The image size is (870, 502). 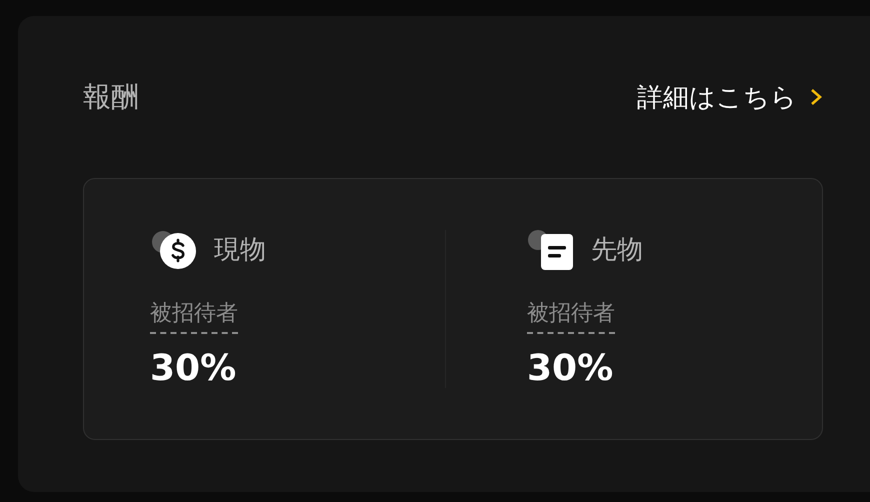 I want to click on market-name: 現物, so click(x=240, y=250).